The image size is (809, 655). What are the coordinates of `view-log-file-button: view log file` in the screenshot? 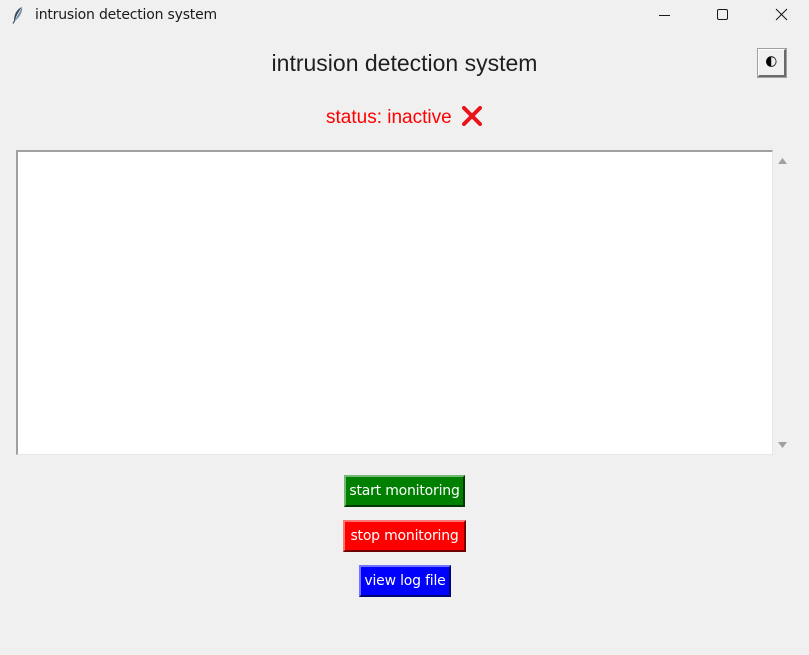 It's located at (405, 581).